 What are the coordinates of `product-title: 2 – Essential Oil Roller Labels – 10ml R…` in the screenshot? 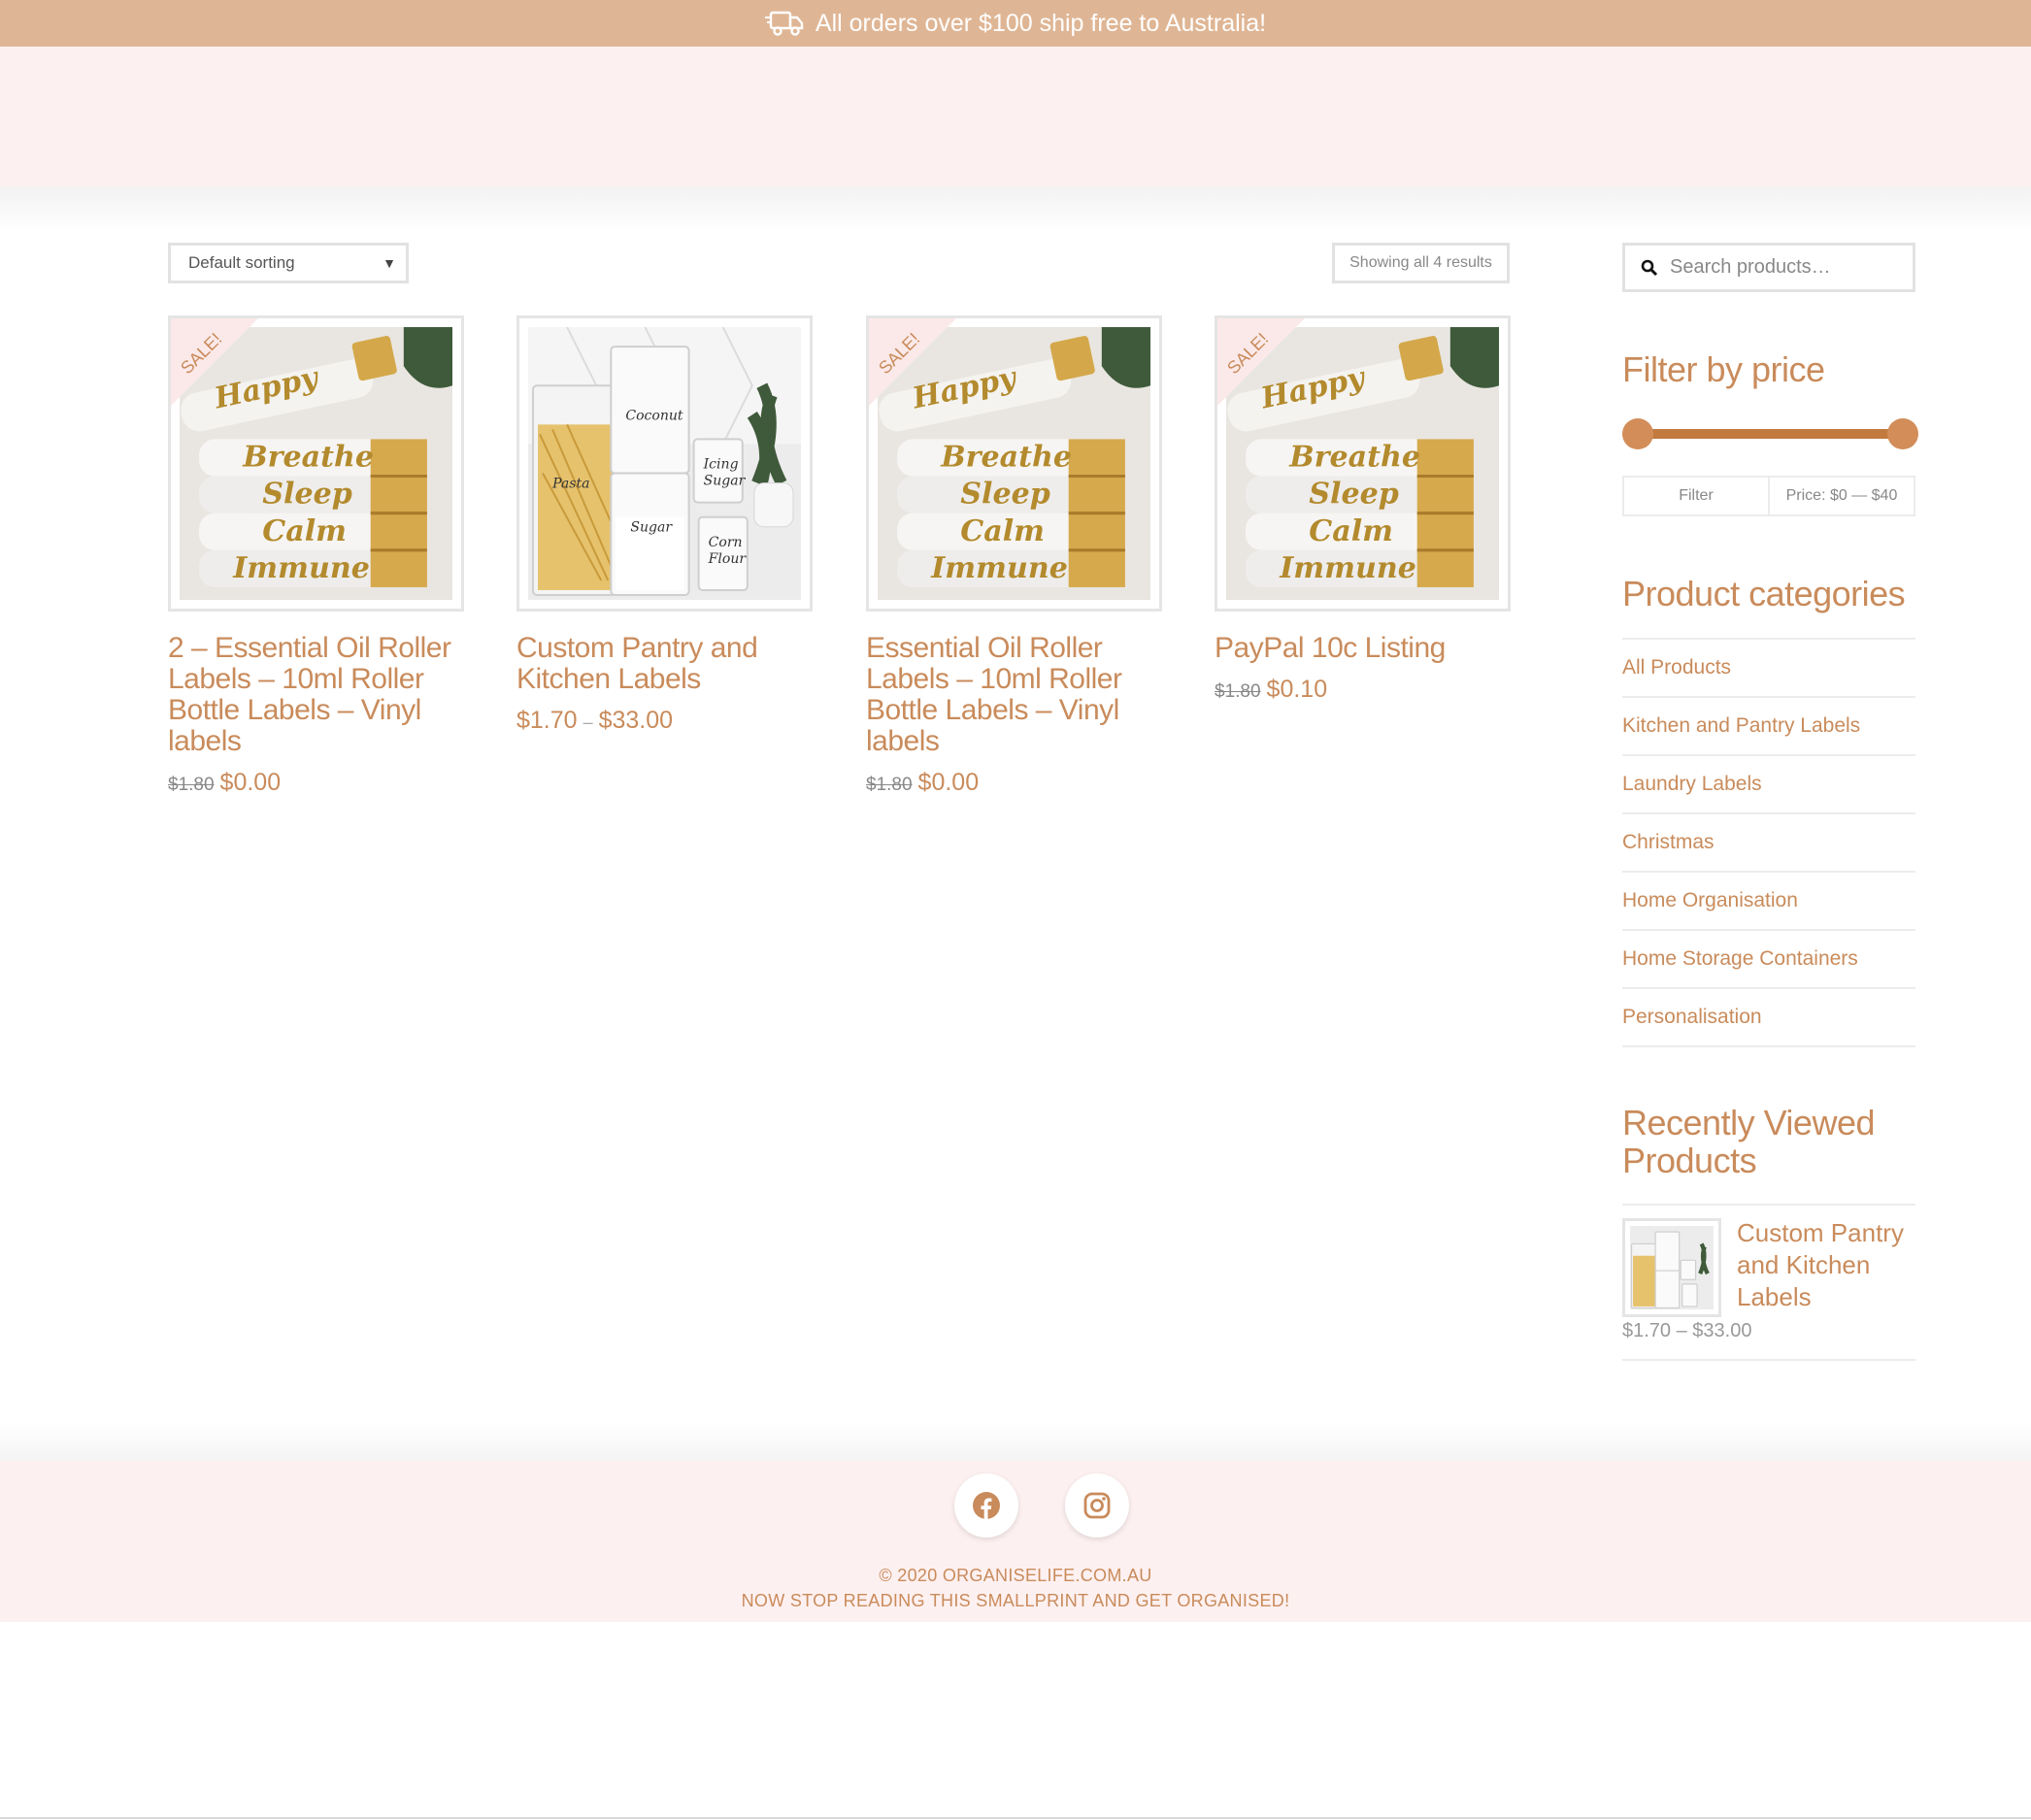 It's located at (316, 695).